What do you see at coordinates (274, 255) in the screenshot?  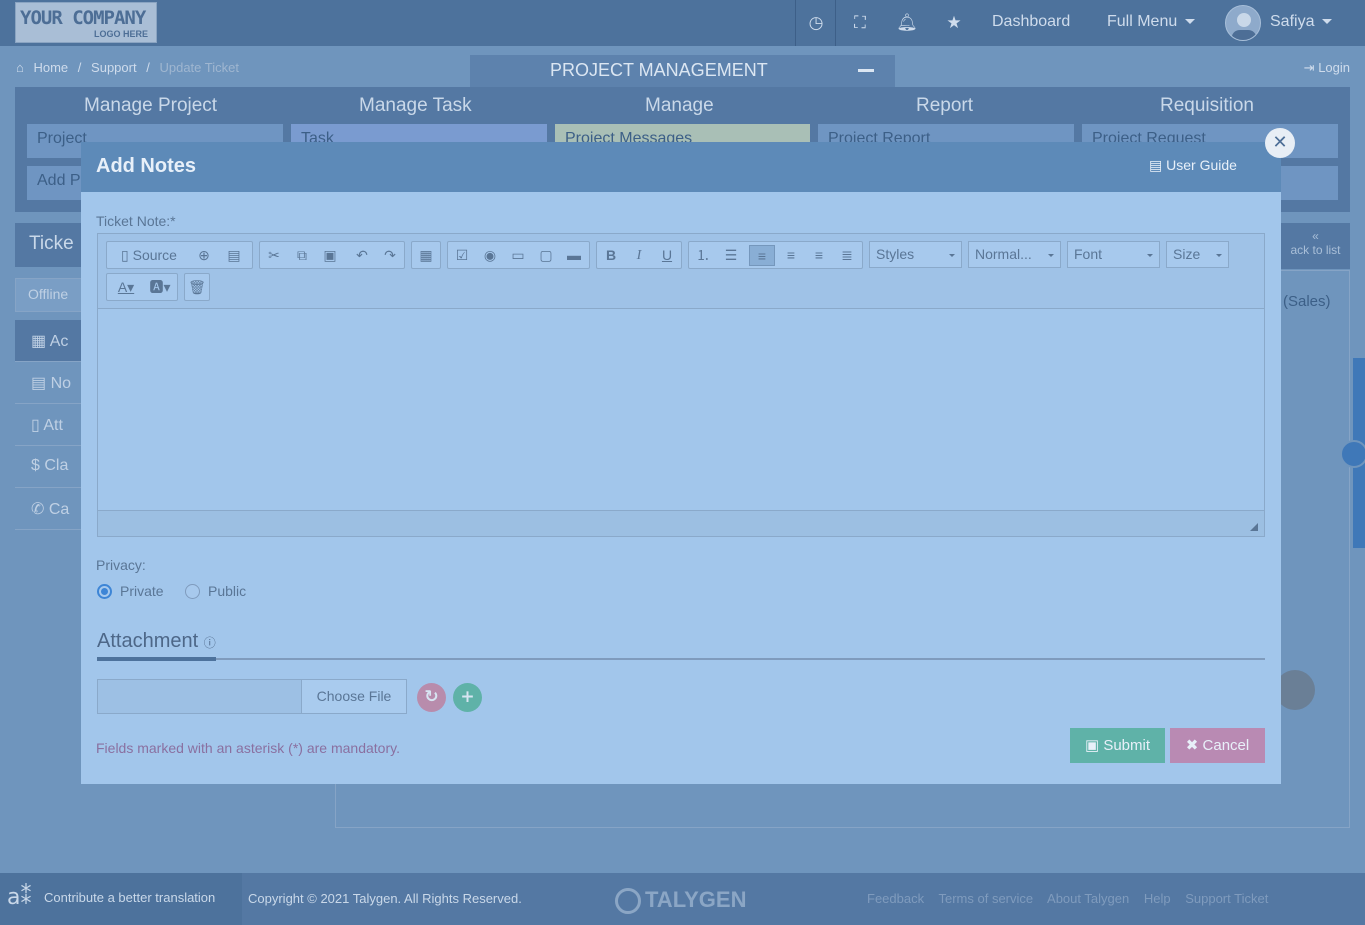 I see `cut-icon: ✂` at bounding box center [274, 255].